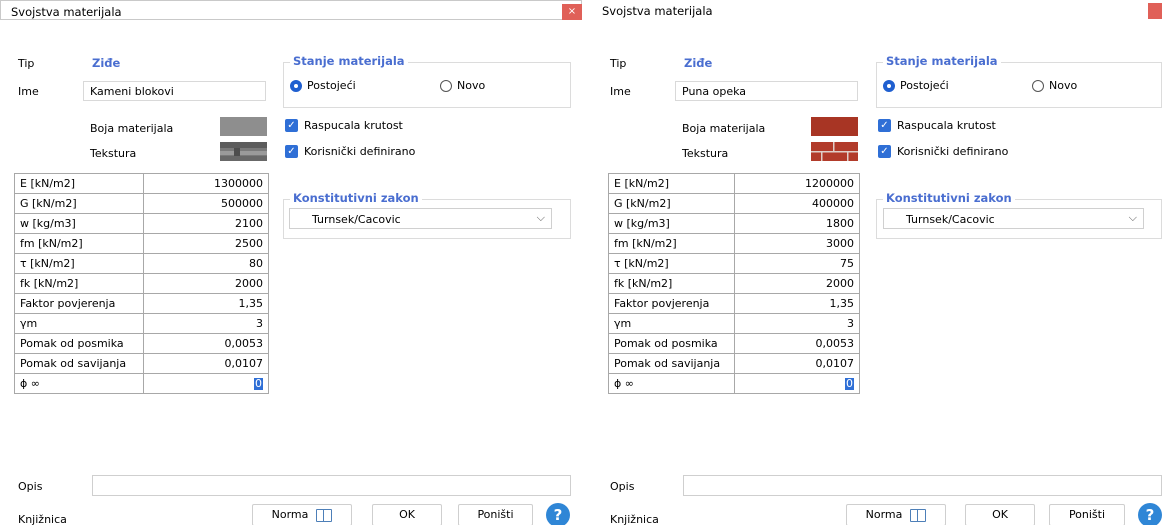 The width and height of the screenshot is (1162, 525). What do you see at coordinates (766, 91) in the screenshot?
I see `name-input: Puna opeka` at bounding box center [766, 91].